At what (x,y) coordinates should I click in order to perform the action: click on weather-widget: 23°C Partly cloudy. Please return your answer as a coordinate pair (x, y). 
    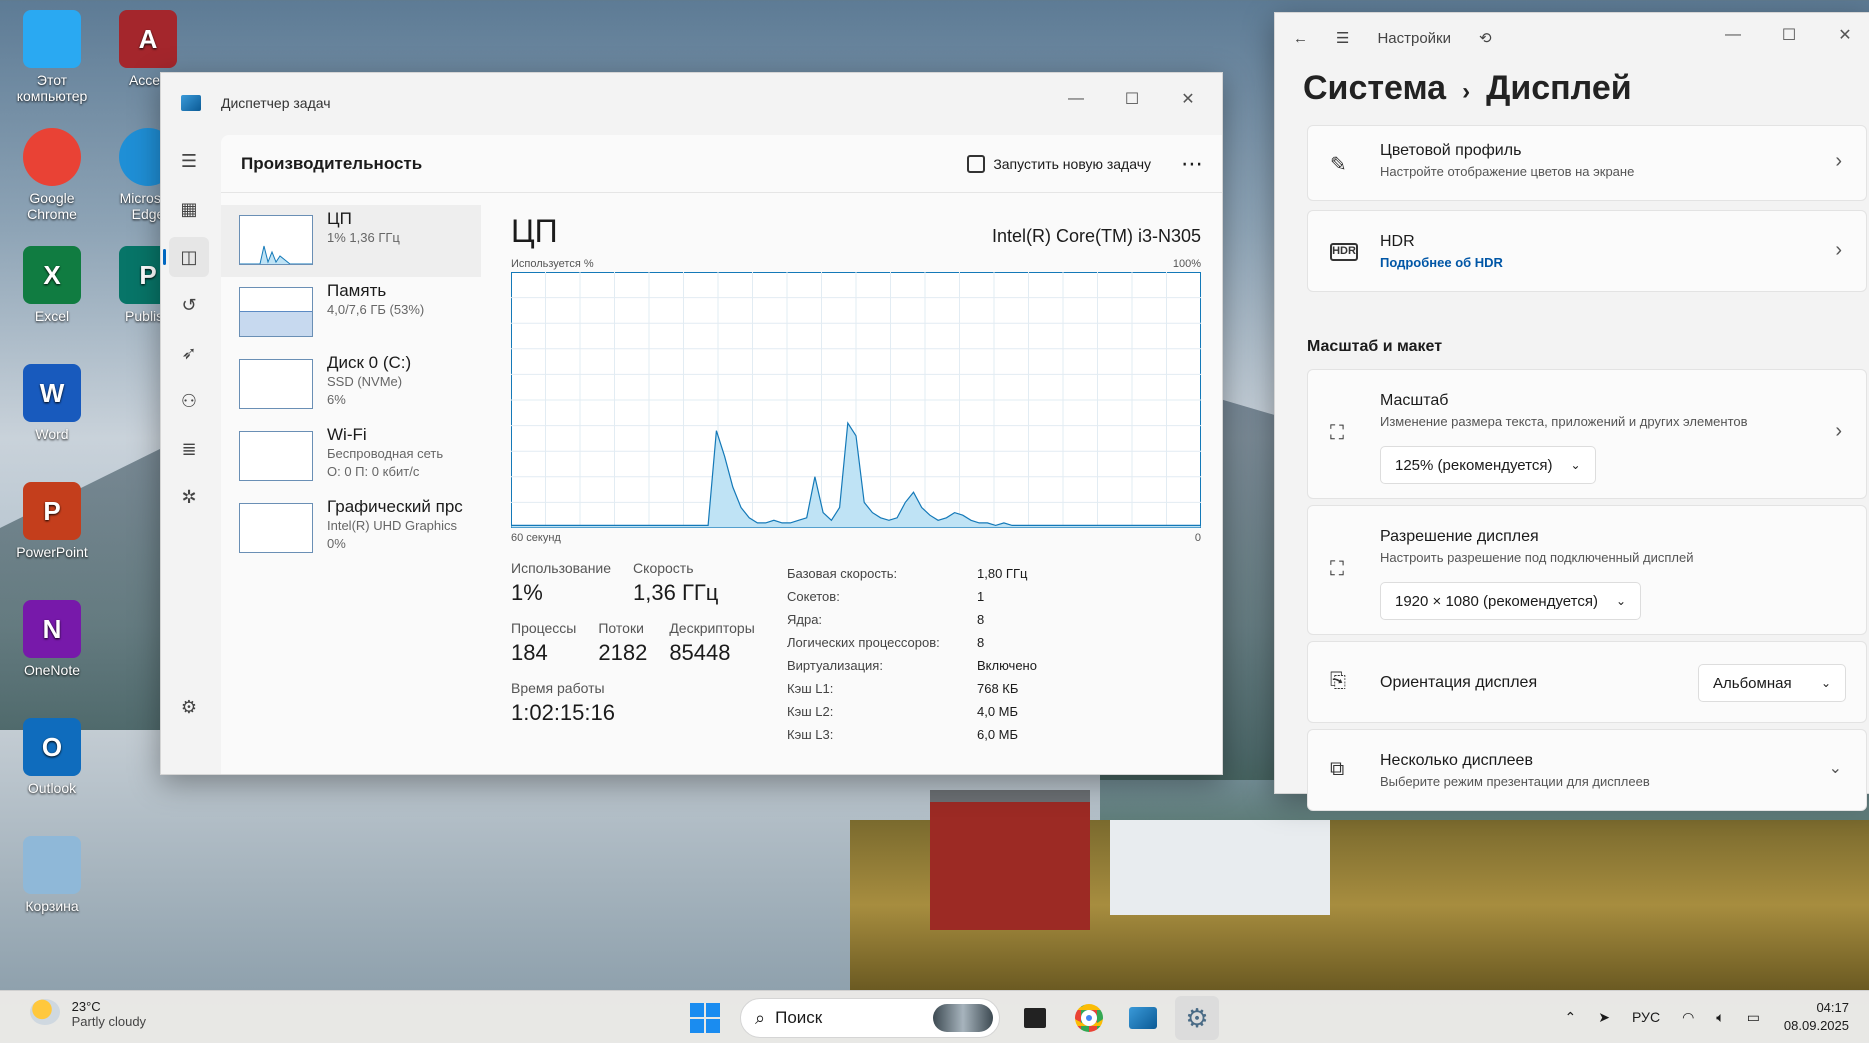
    Looking at the image, I should click on (88, 1014).